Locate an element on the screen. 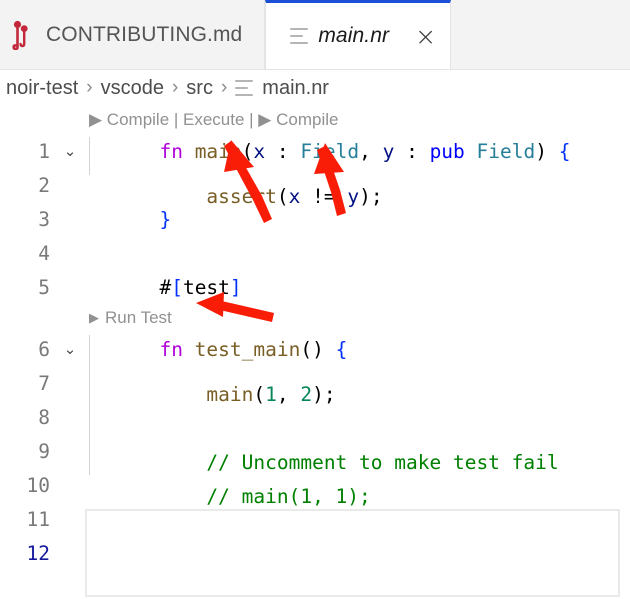 Image resolution: width=630 pixels, height=599 pixels. close-icon: × is located at coordinates (425, 36).